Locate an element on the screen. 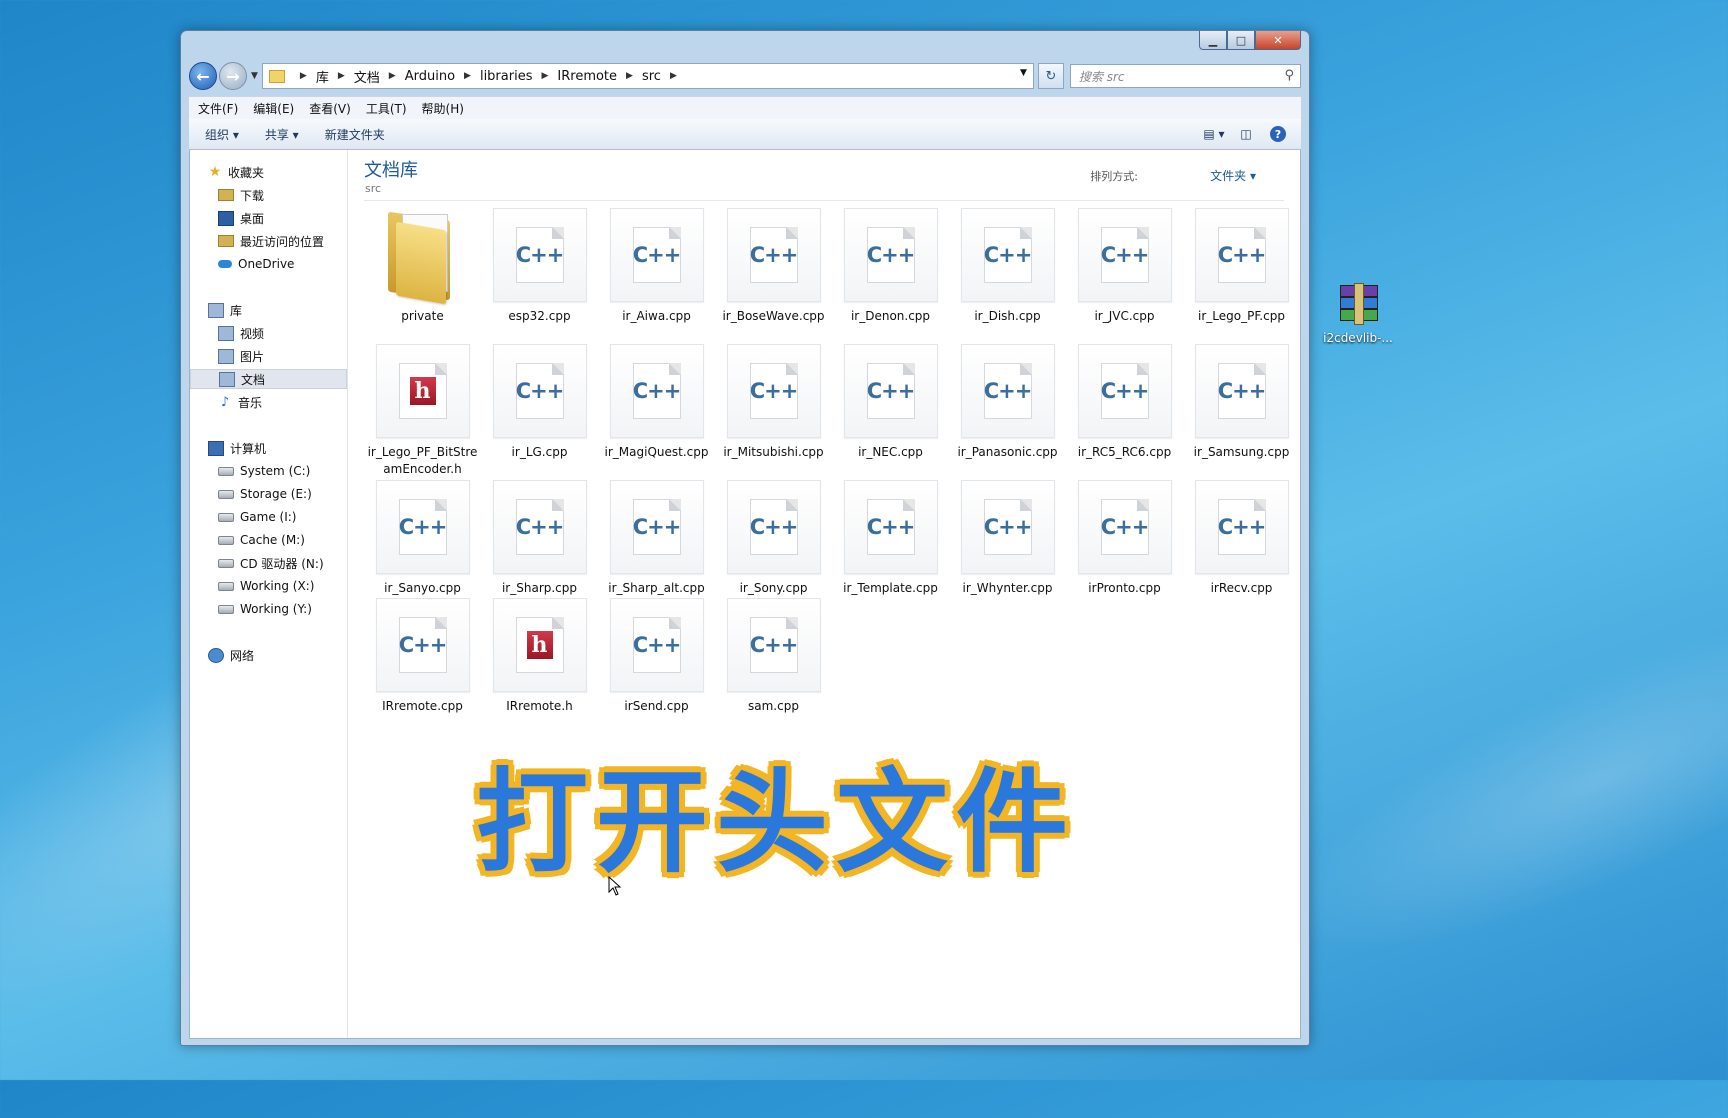 This screenshot has width=1728, height=1118. file-item: C++ esp32.cpp is located at coordinates (539, 266).